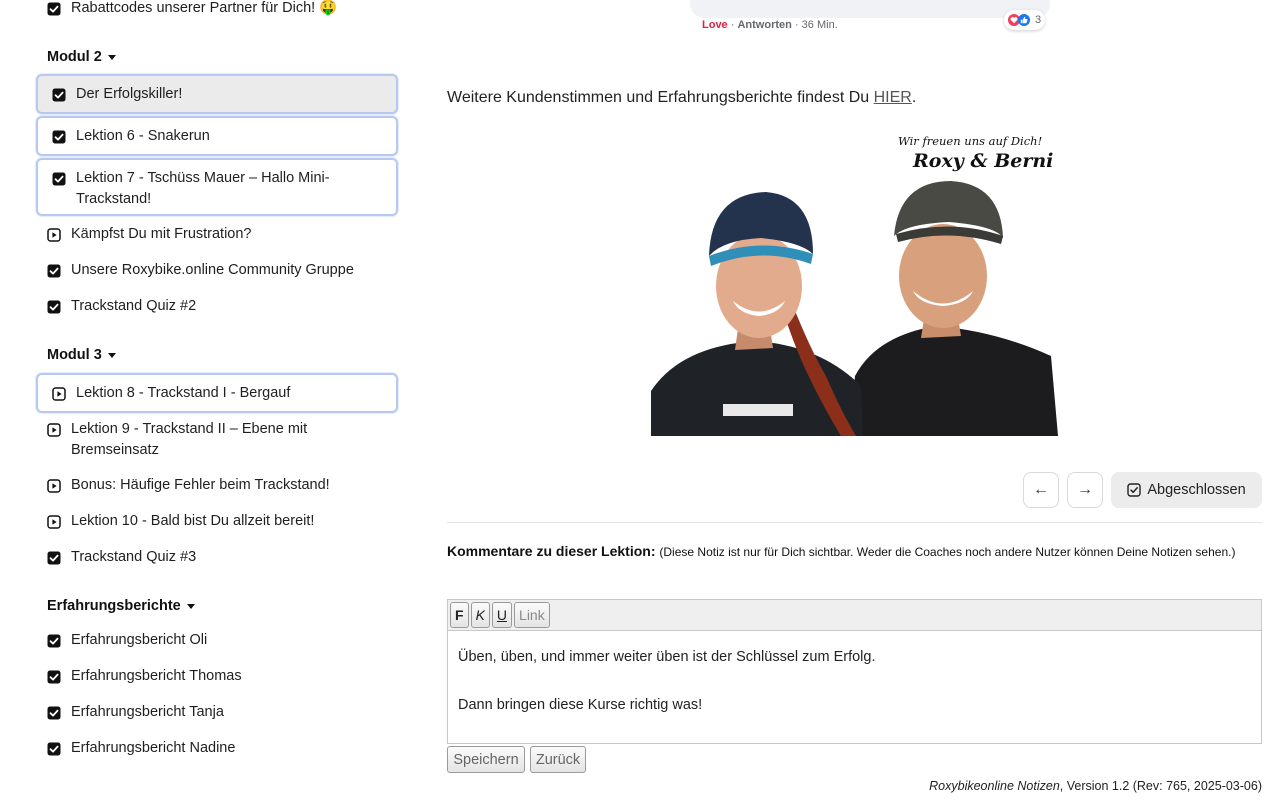 The height and width of the screenshot is (800, 1280). Describe the element at coordinates (970, 141) in the screenshot. I see `photo-caption: Wir freuen uns auf Dich!` at that location.